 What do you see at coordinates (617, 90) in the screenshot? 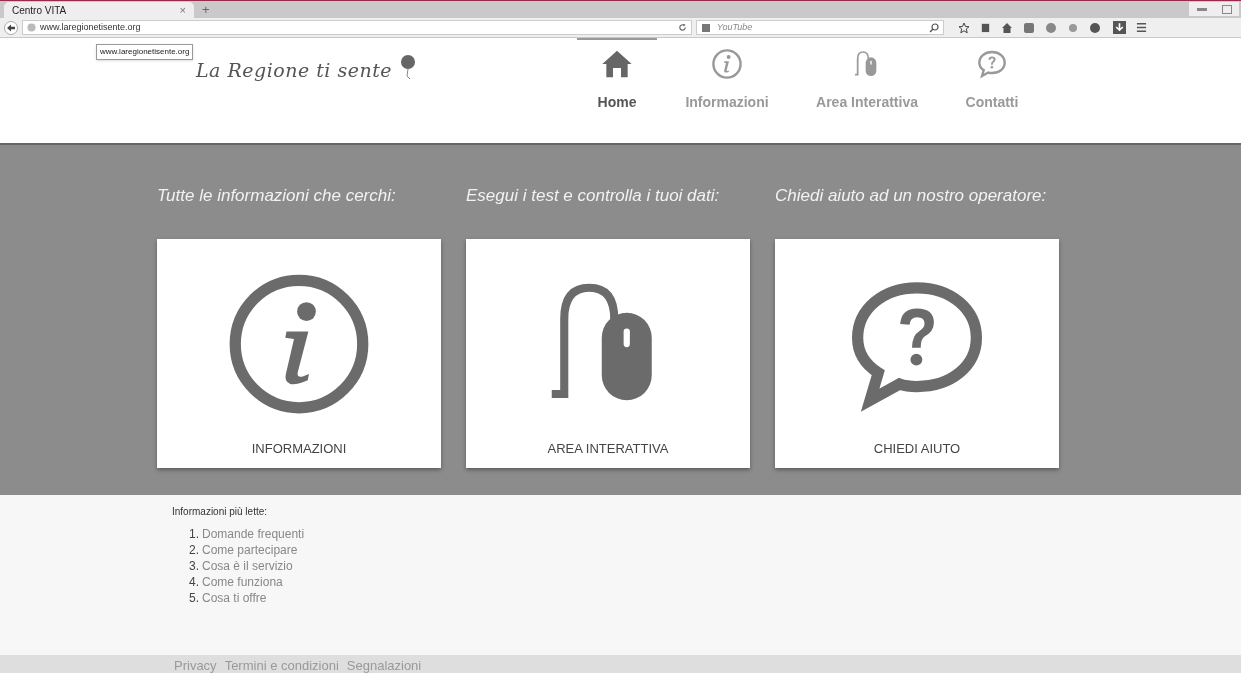
I see `nav-item: Home` at bounding box center [617, 90].